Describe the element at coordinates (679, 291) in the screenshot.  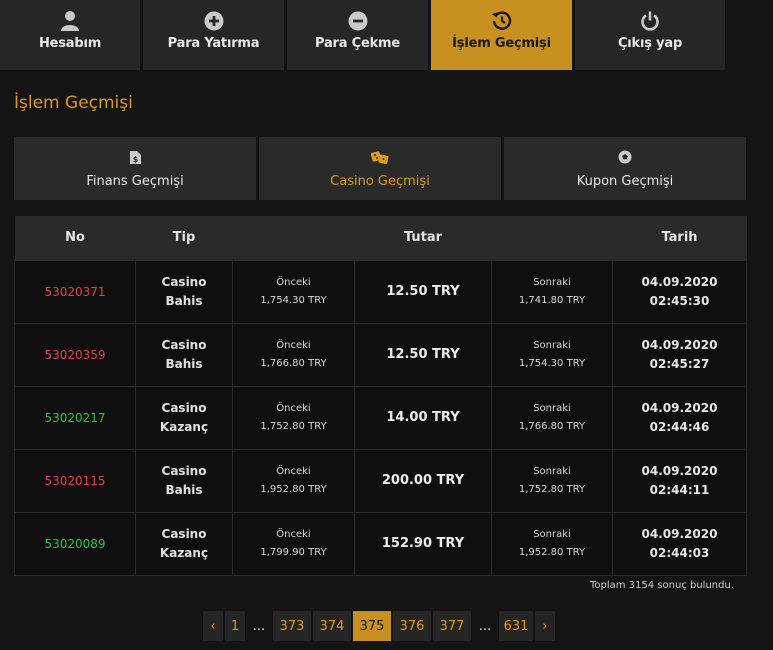
I see `transaction-date: 04.09.2020 02:45:30` at that location.